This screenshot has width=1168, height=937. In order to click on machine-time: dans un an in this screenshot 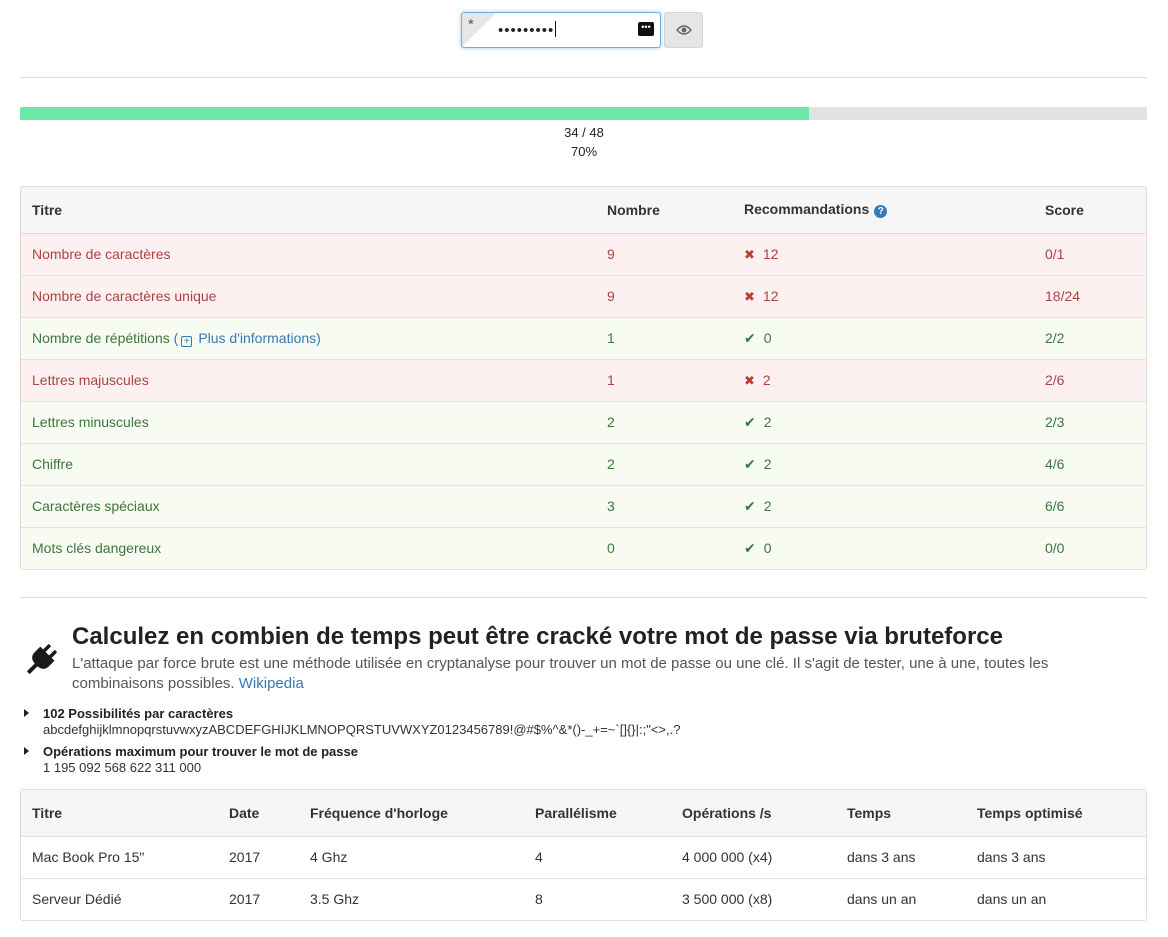, I will do `click(901, 898)`.